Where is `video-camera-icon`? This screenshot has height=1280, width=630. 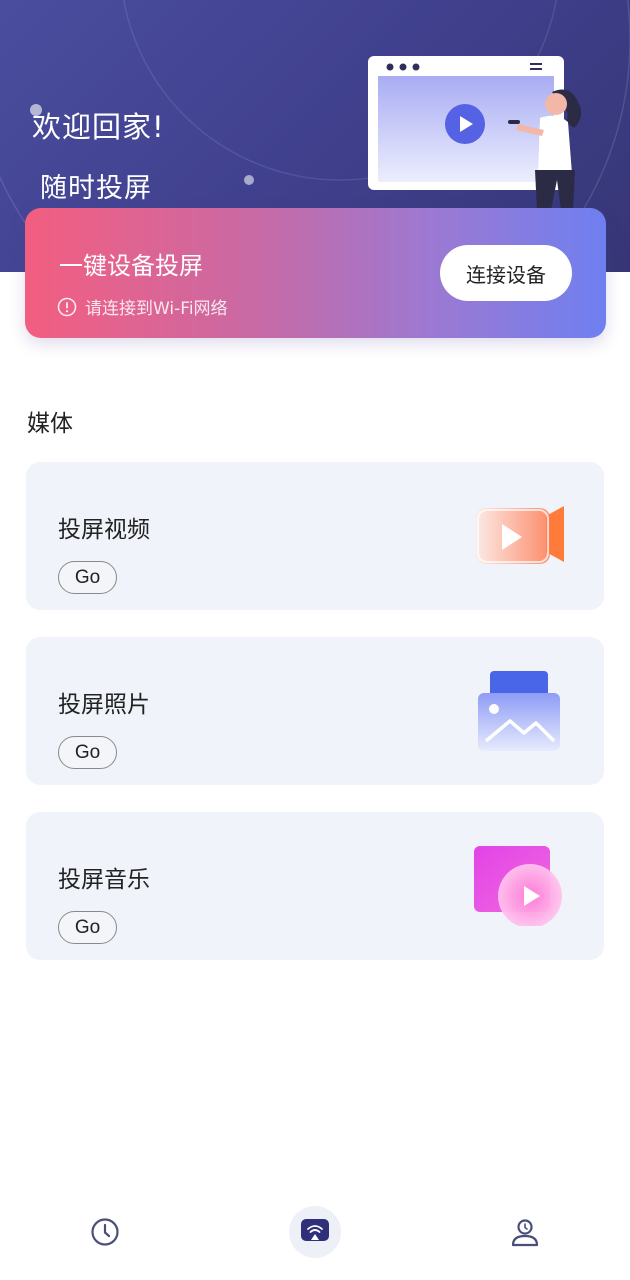
video-camera-icon is located at coordinates (520, 535).